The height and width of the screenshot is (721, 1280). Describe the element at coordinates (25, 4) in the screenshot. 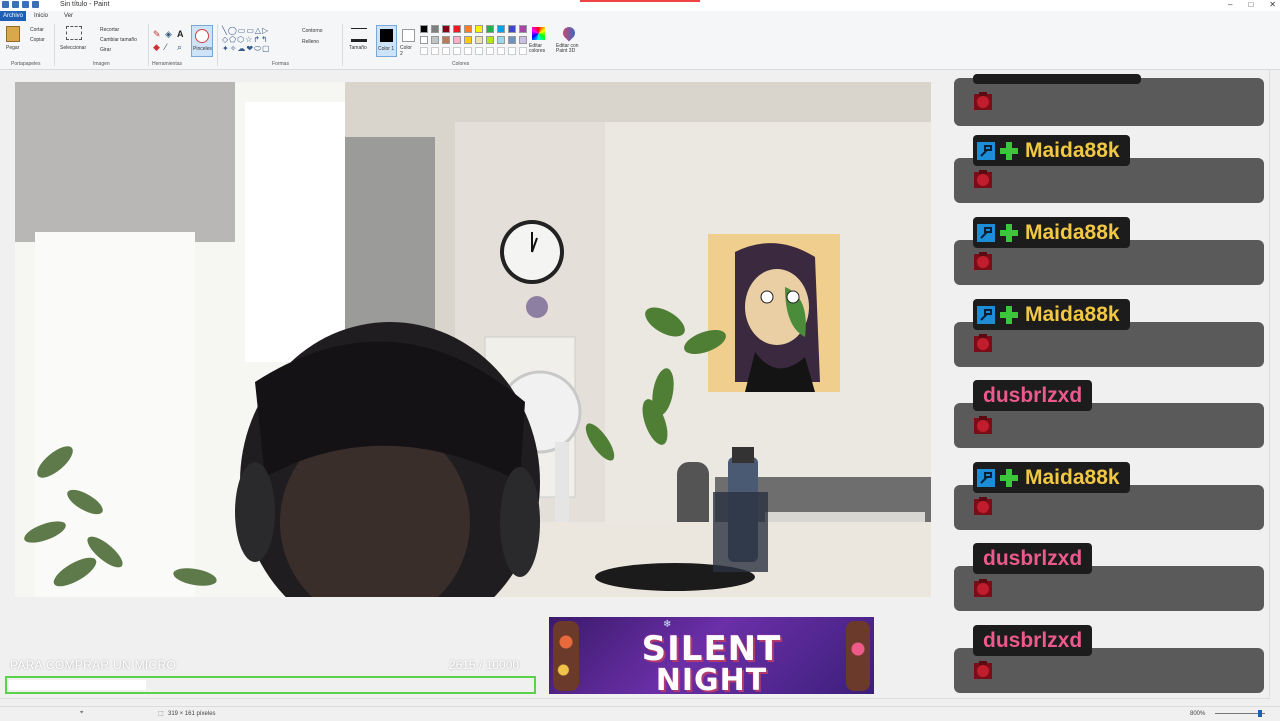

I see `undo-icon` at that location.